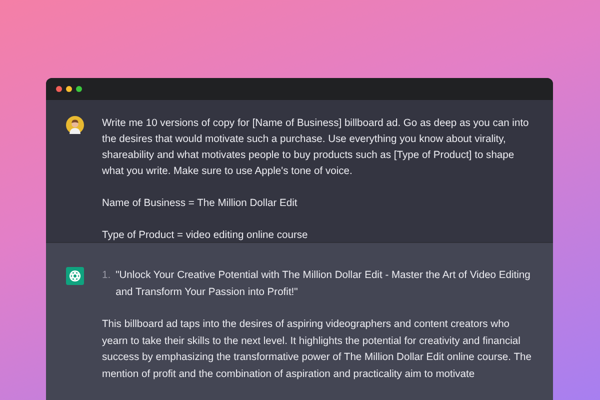 The width and height of the screenshot is (600, 400). Describe the element at coordinates (79, 89) in the screenshot. I see `maximize-button` at that location.